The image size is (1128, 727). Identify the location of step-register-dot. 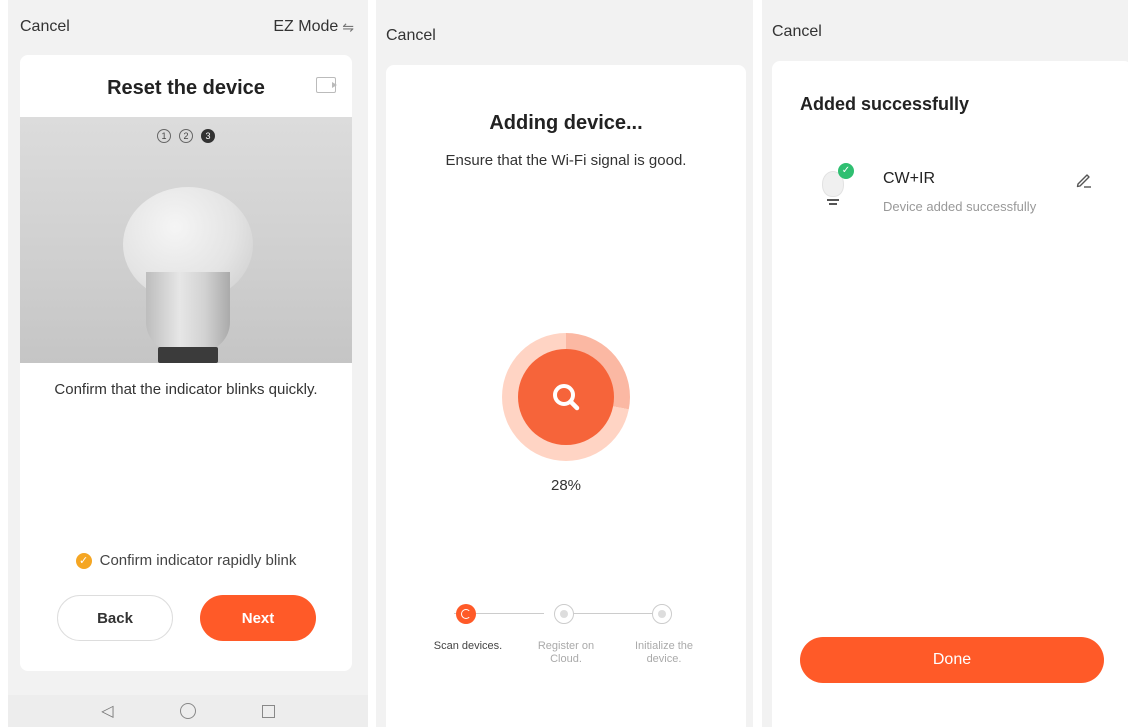
(564, 614).